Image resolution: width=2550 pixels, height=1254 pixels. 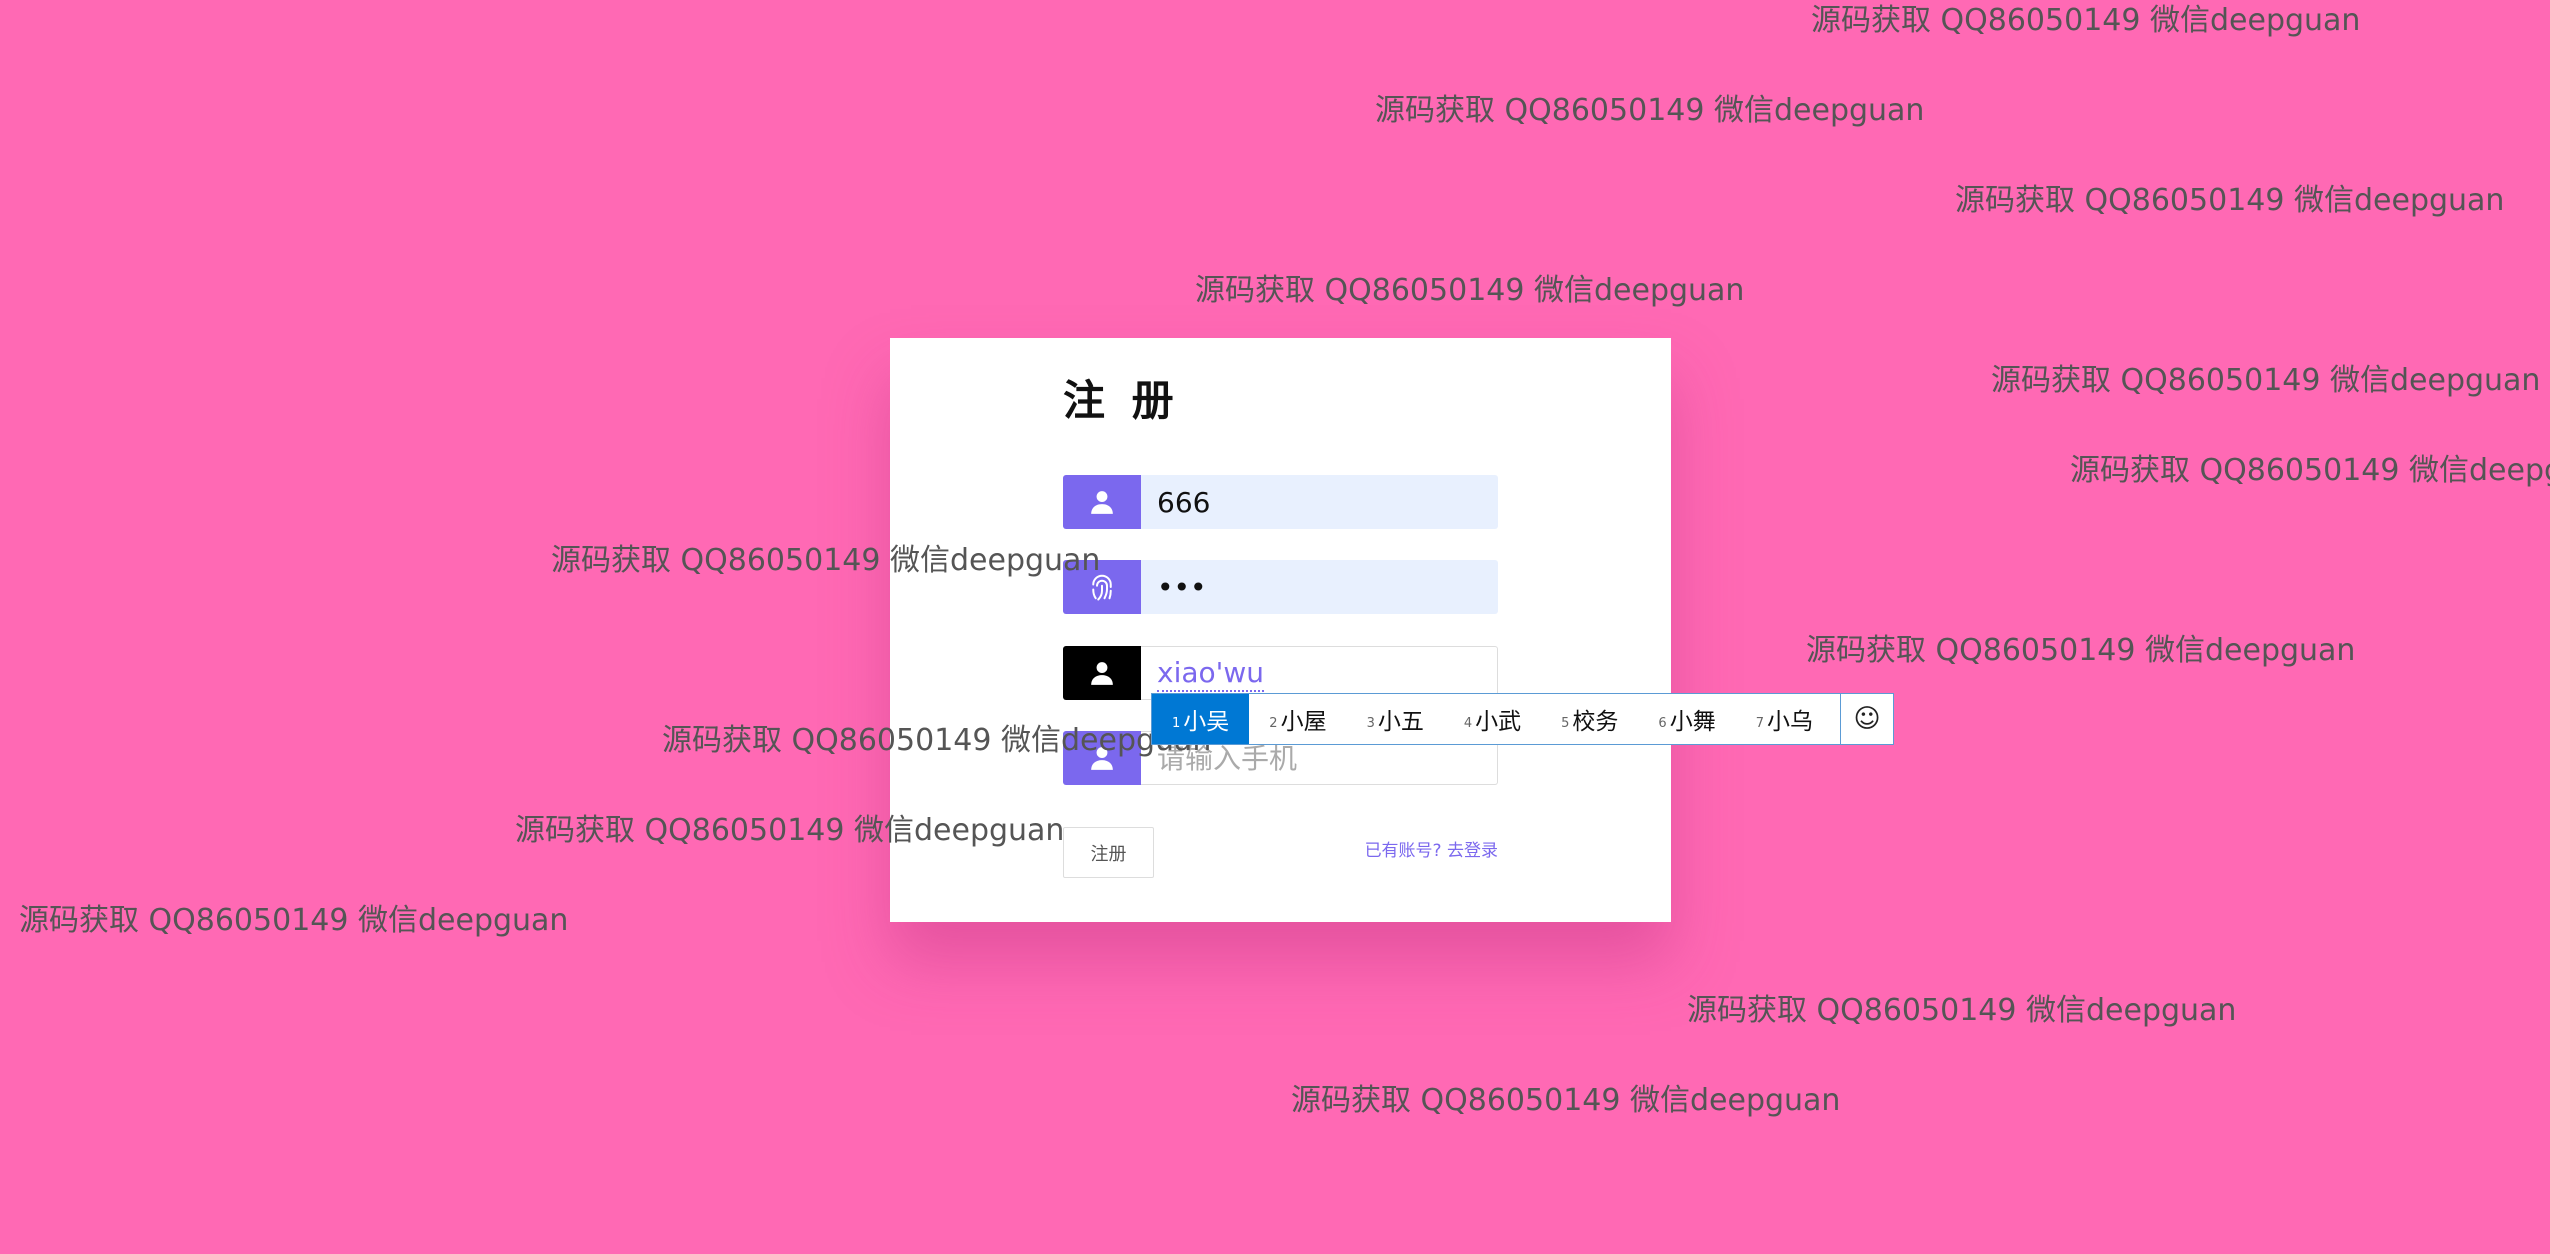 What do you see at coordinates (1280, 630) in the screenshot?
I see `register-card: 注 册 xiao'wu 注册 已有账号? 去登录` at bounding box center [1280, 630].